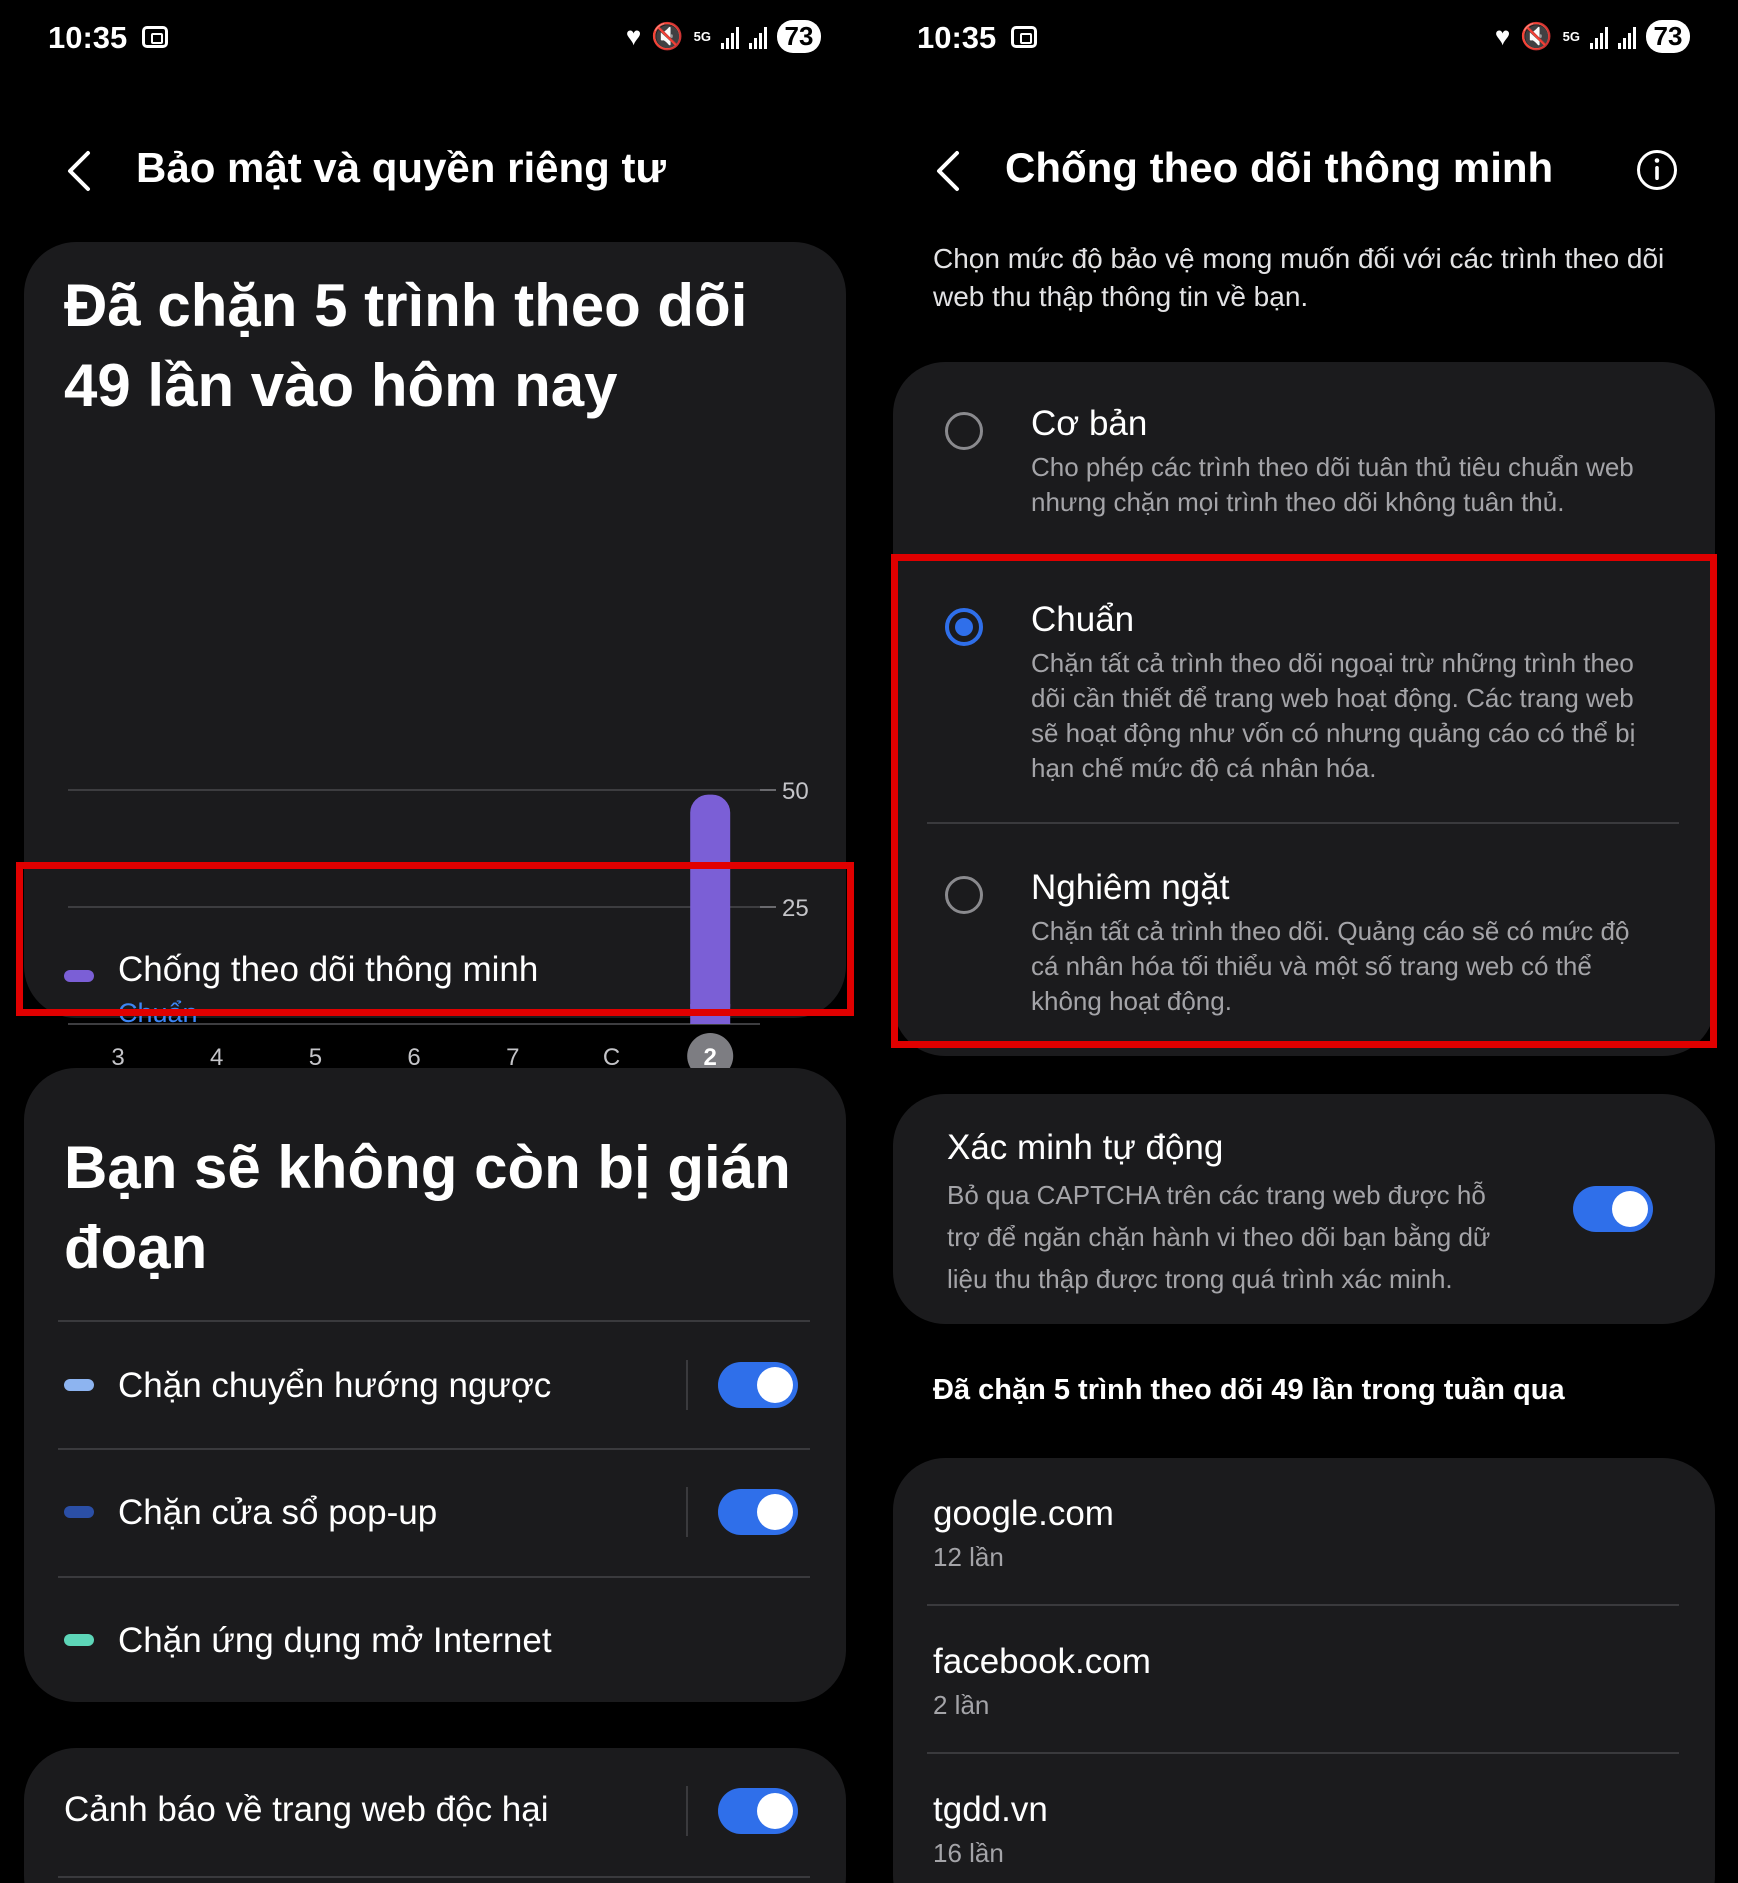 The height and width of the screenshot is (1883, 1738). Describe the element at coordinates (335, 1385) in the screenshot. I see `block-back-redirect-label: Chặn chuyển hướng ngược` at that location.